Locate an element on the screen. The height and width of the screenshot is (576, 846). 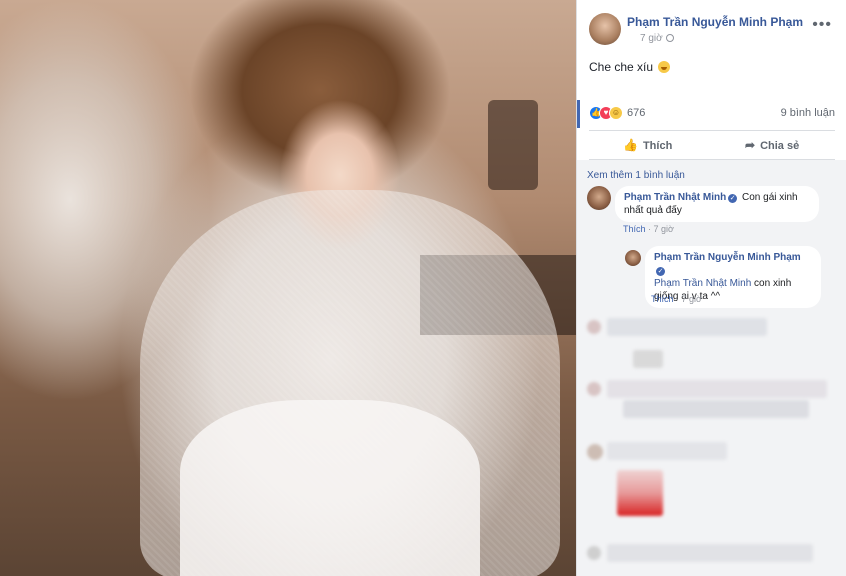
see-more-comments-link: Xem thêm 1 bình luận is located at coordinates (636, 175).